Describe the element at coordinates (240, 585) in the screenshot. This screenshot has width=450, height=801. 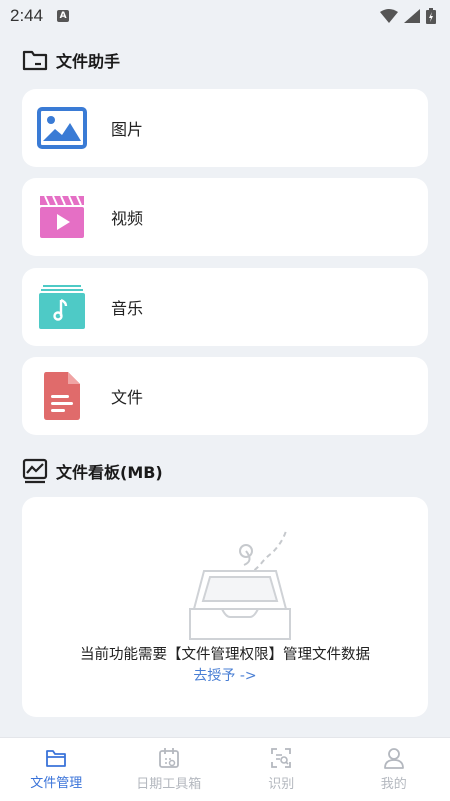
I see `empty-box-icon` at that location.